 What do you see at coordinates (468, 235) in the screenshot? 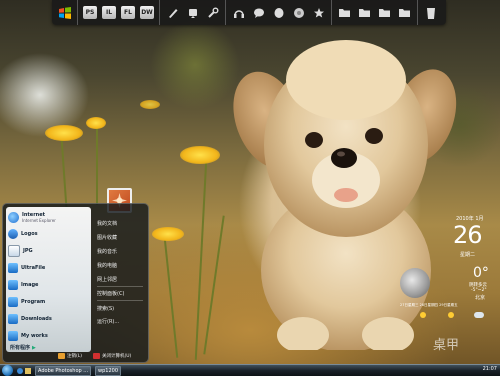
I see `gadget-day: 26` at bounding box center [468, 235].